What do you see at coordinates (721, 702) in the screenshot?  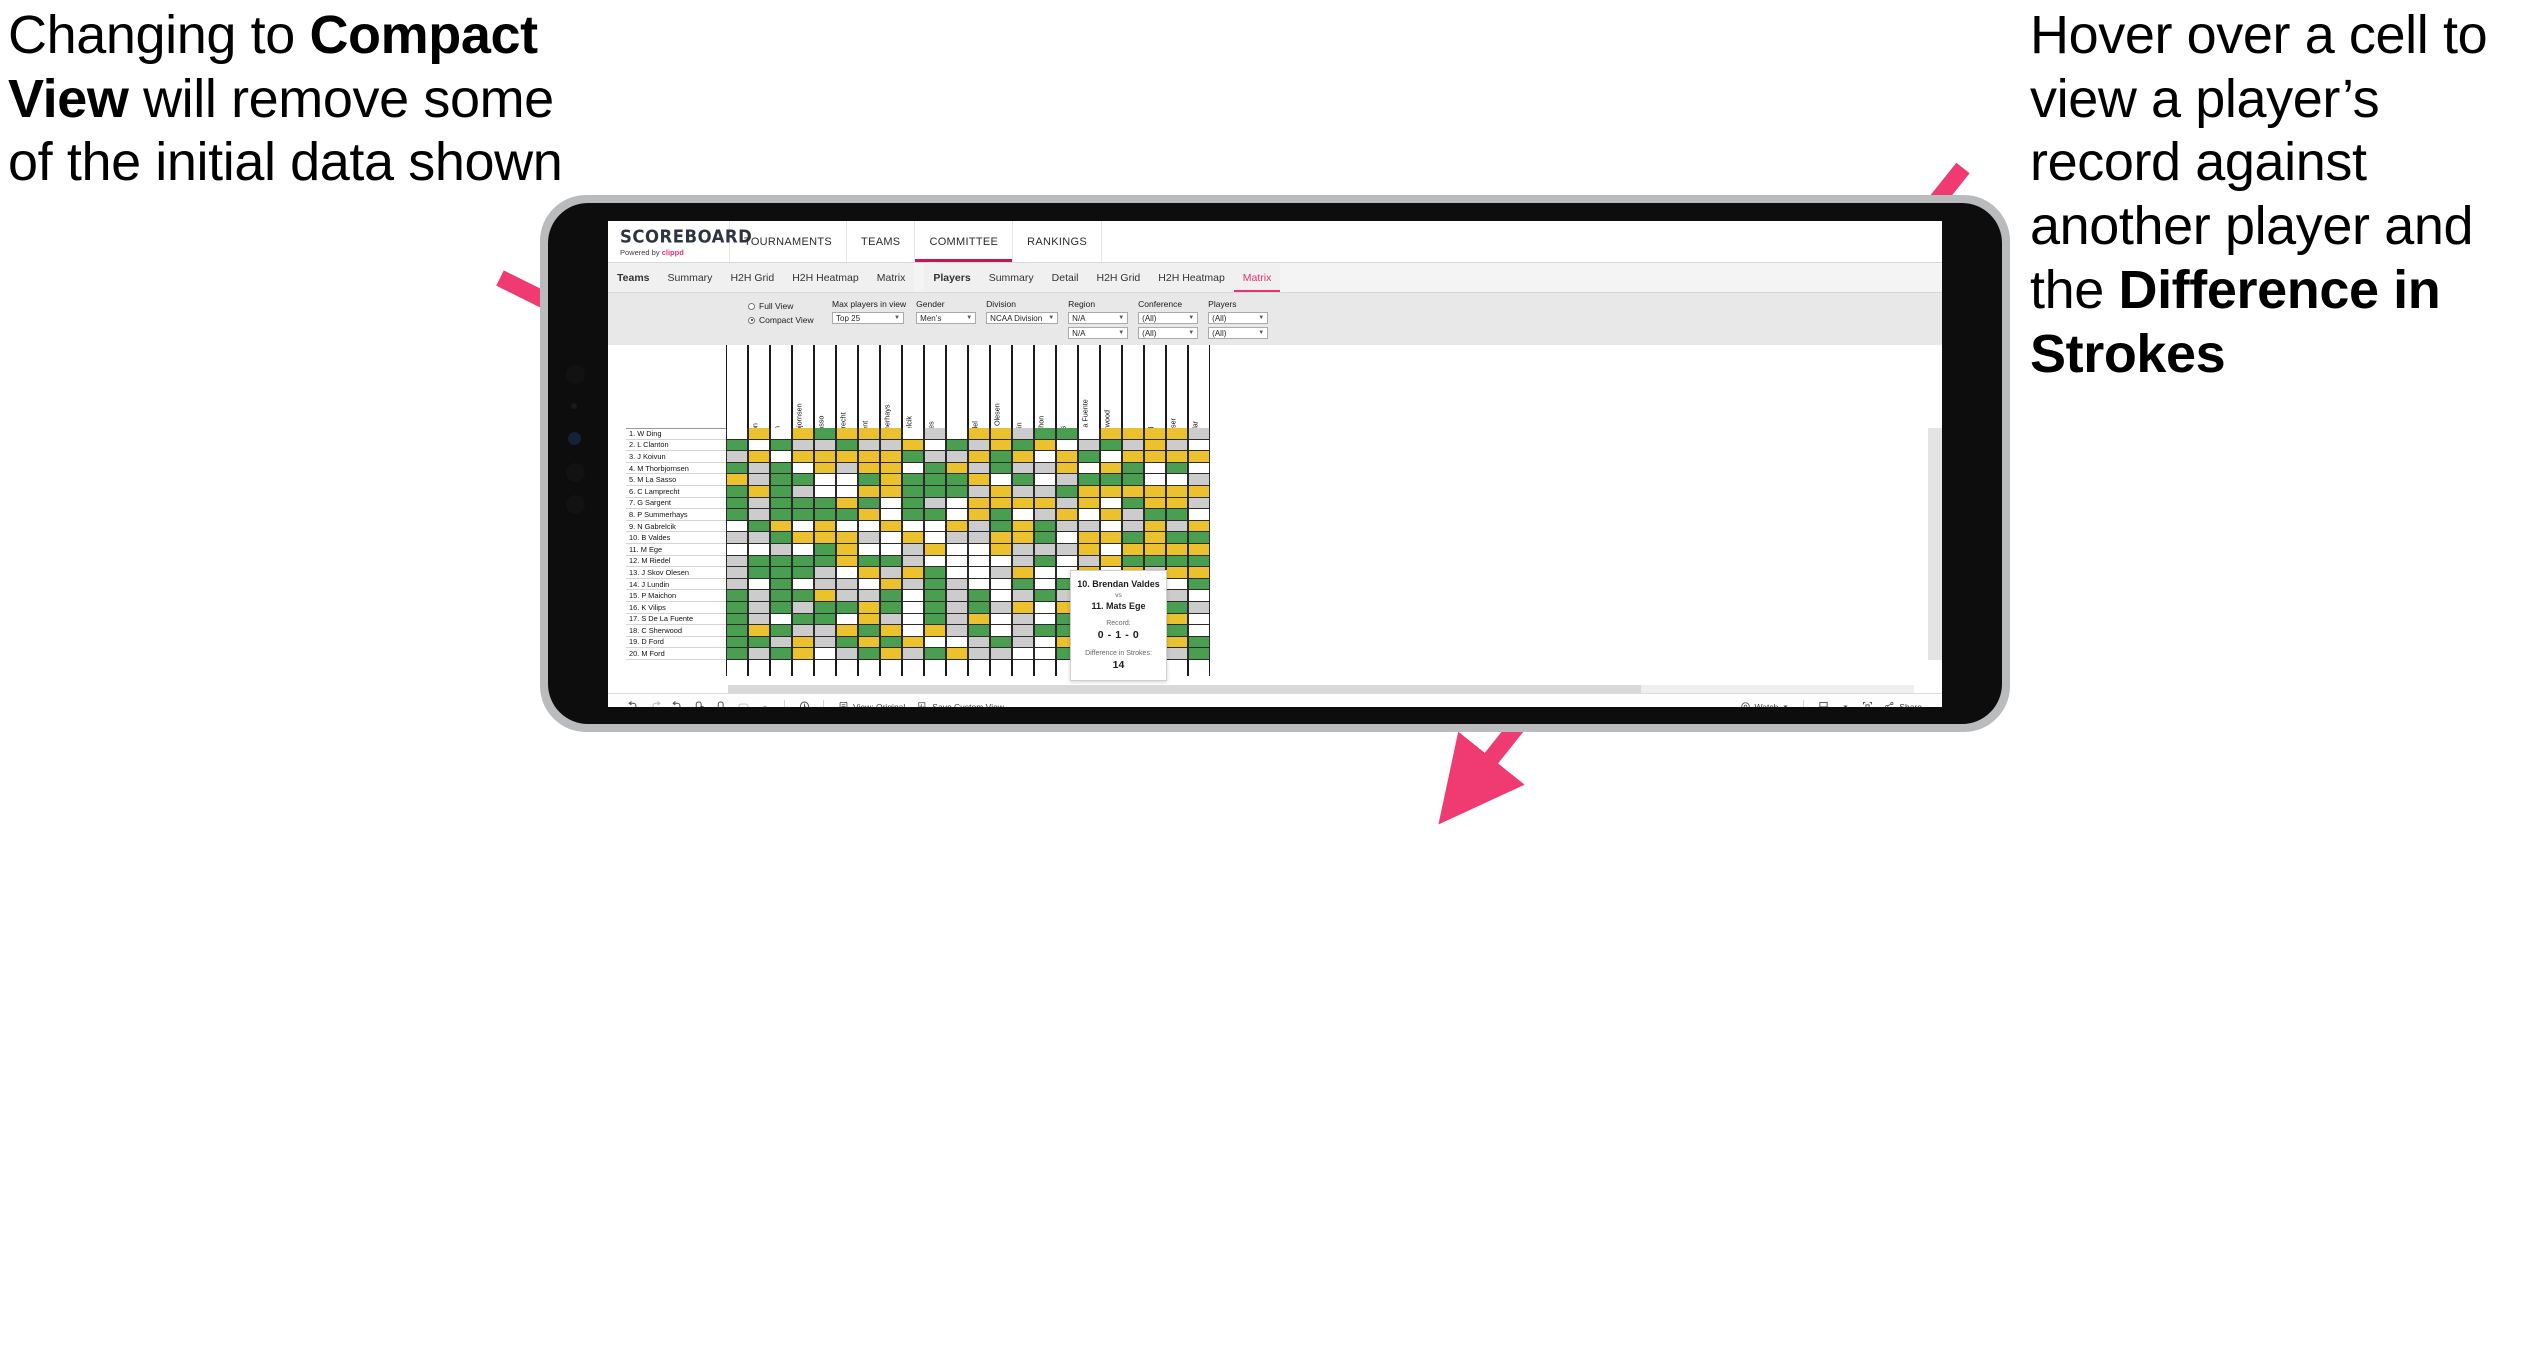 I see `pause-updates-icon` at bounding box center [721, 702].